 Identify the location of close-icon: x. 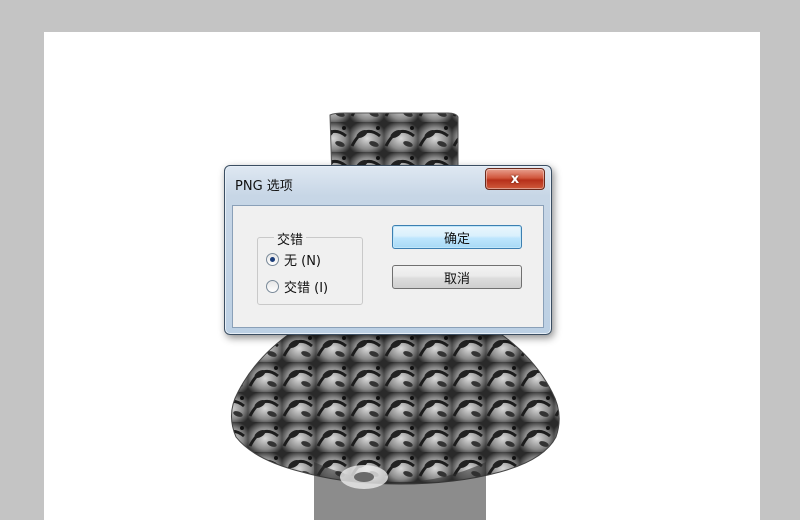
(515, 179).